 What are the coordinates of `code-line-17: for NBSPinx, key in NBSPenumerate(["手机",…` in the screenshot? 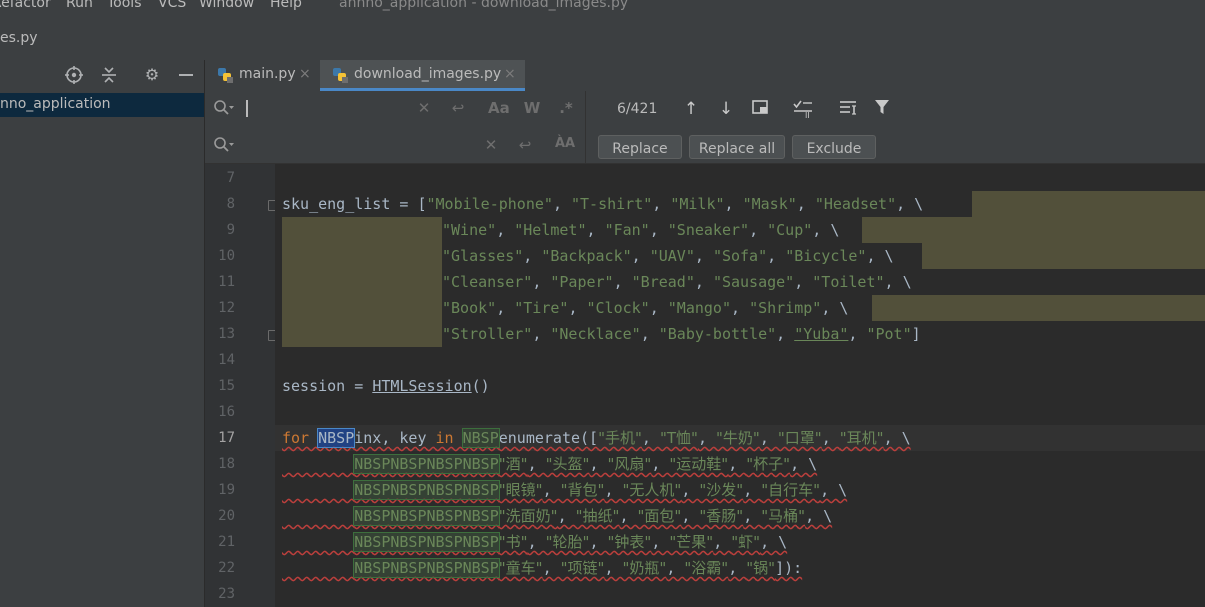 It's located at (596, 438).